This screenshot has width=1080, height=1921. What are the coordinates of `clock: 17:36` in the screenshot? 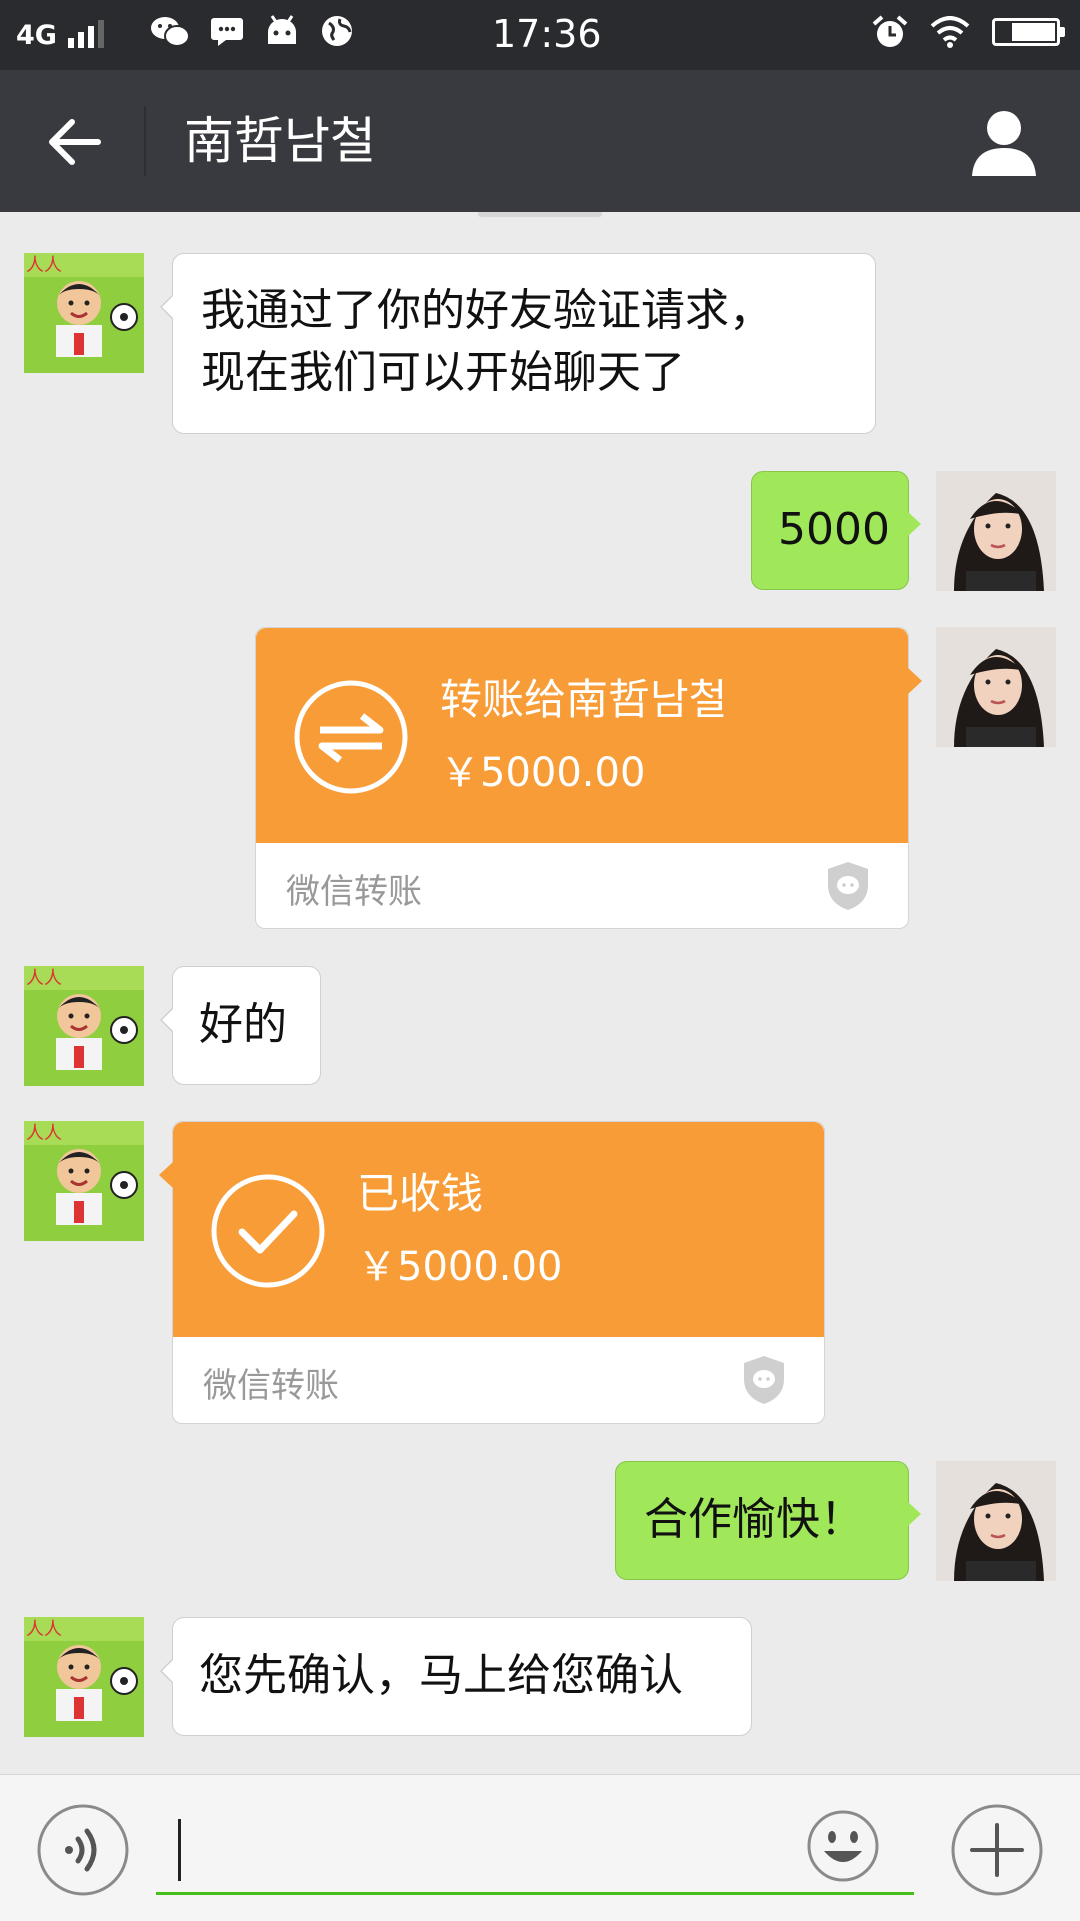 It's located at (547, 34).